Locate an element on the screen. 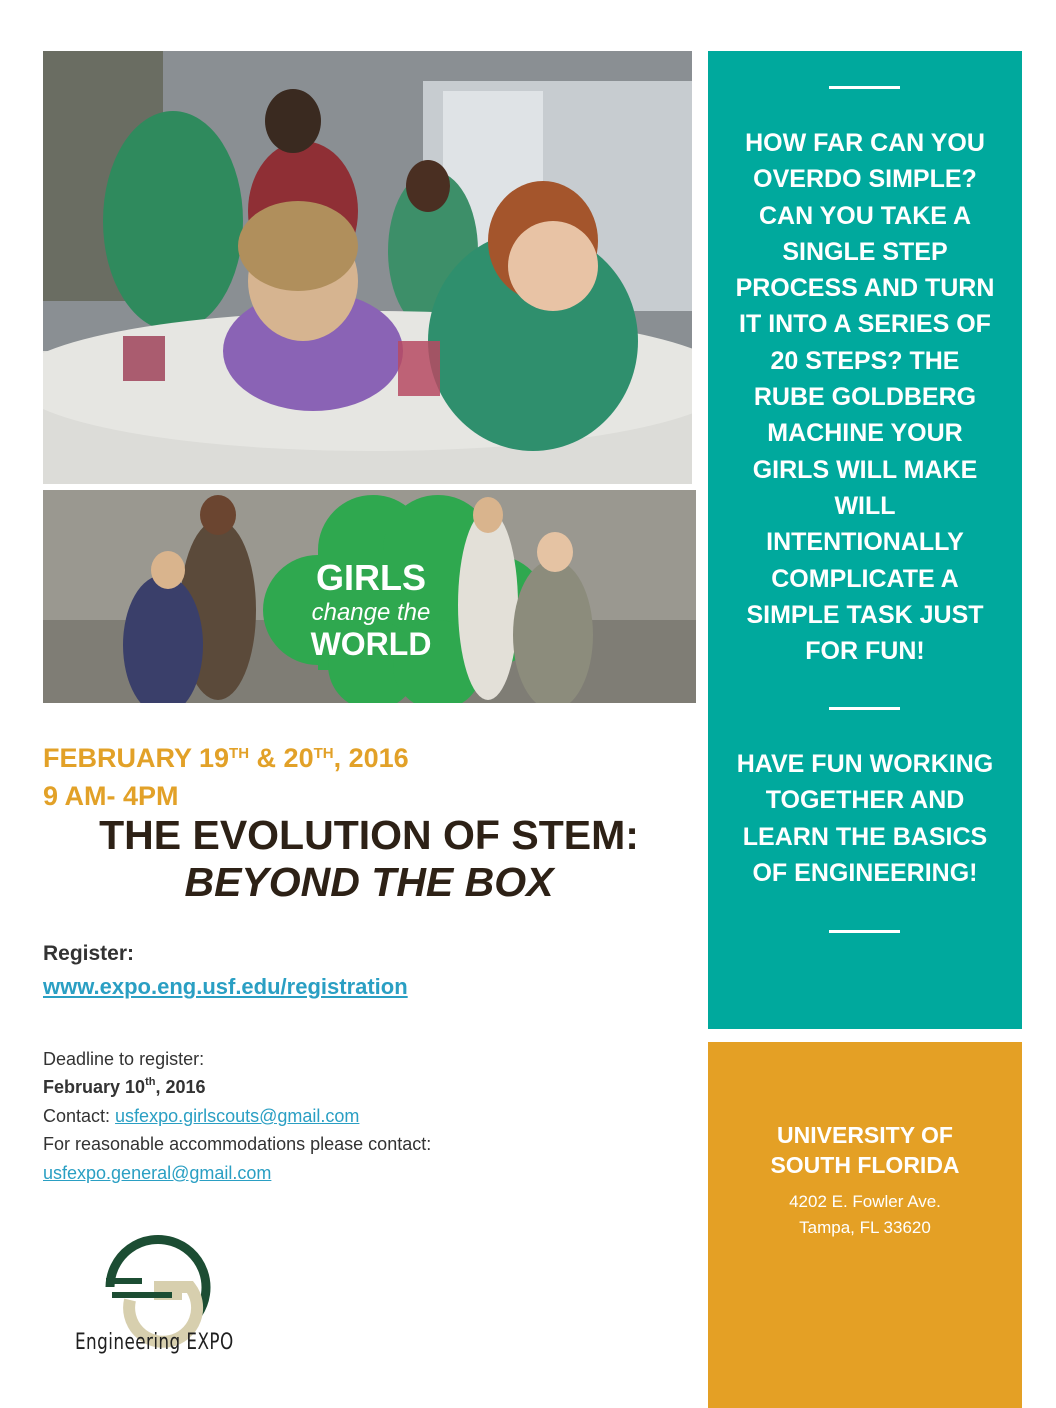 The height and width of the screenshot is (1408, 1056). event-title-line2: BEYOND THE BOX is located at coordinates (369, 882).